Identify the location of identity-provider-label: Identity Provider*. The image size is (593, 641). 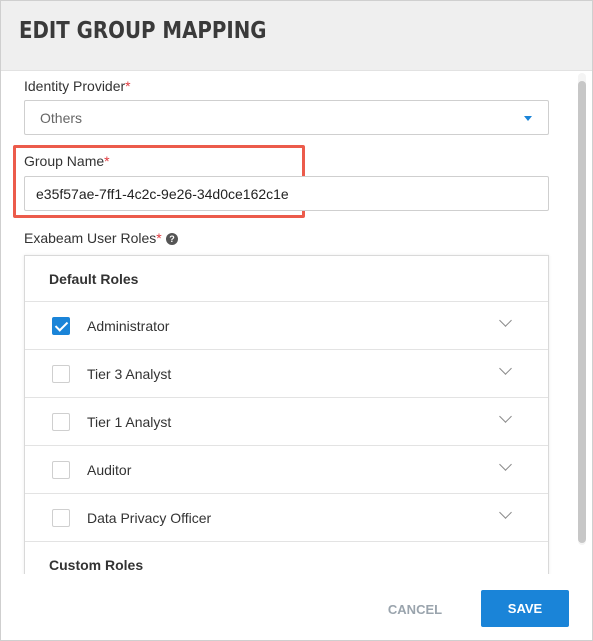
(77, 86).